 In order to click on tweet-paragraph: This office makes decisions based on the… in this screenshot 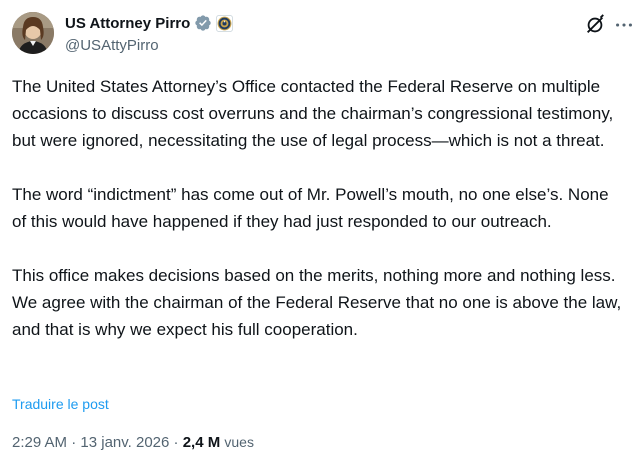, I will do `click(317, 302)`.